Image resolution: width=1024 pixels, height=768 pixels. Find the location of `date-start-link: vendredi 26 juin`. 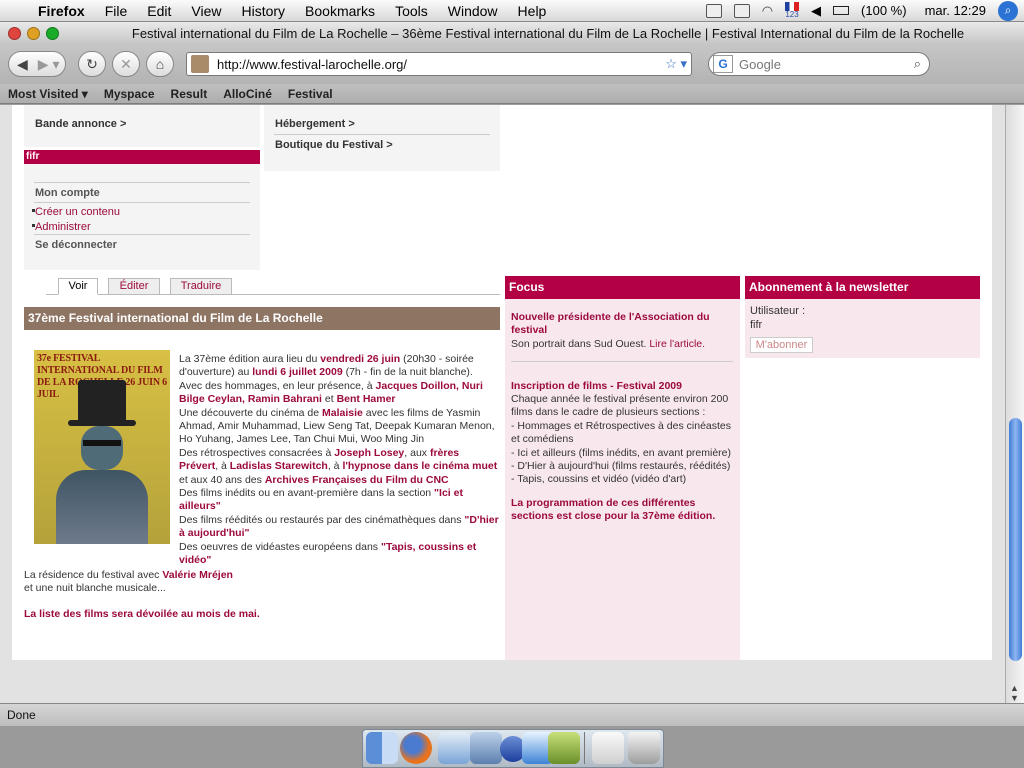

date-start-link: vendredi 26 juin is located at coordinates (360, 359).